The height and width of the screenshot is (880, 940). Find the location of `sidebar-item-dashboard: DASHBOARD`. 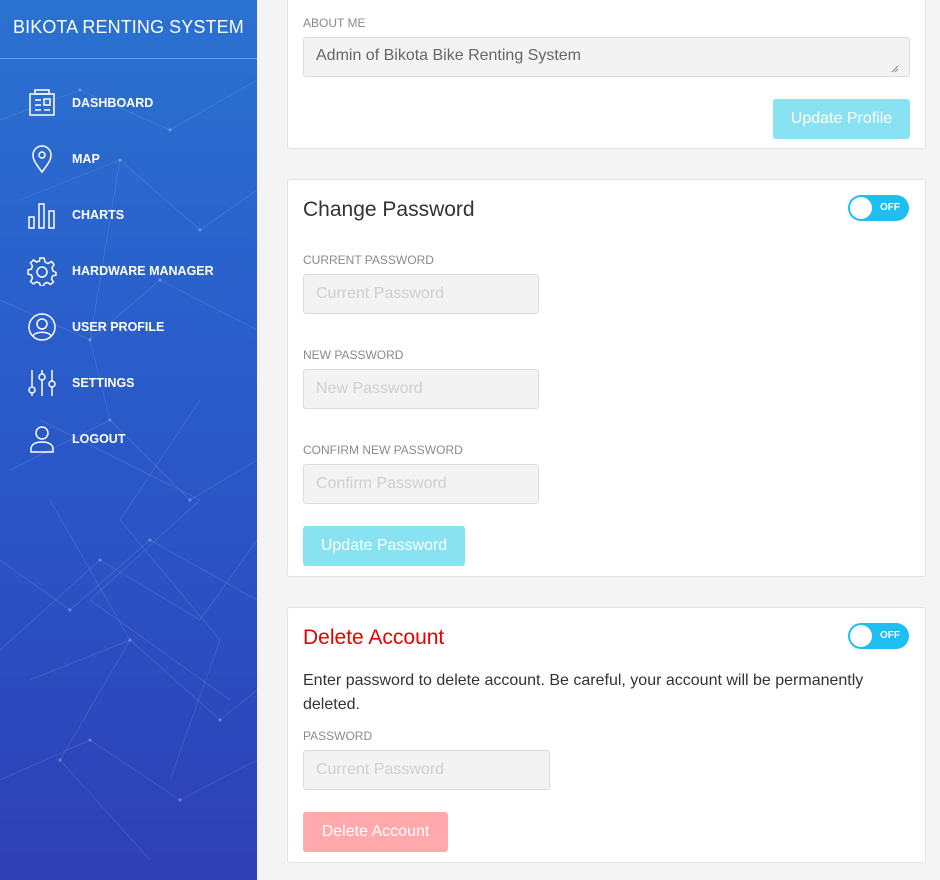

sidebar-item-dashboard: DASHBOARD is located at coordinates (128, 103).